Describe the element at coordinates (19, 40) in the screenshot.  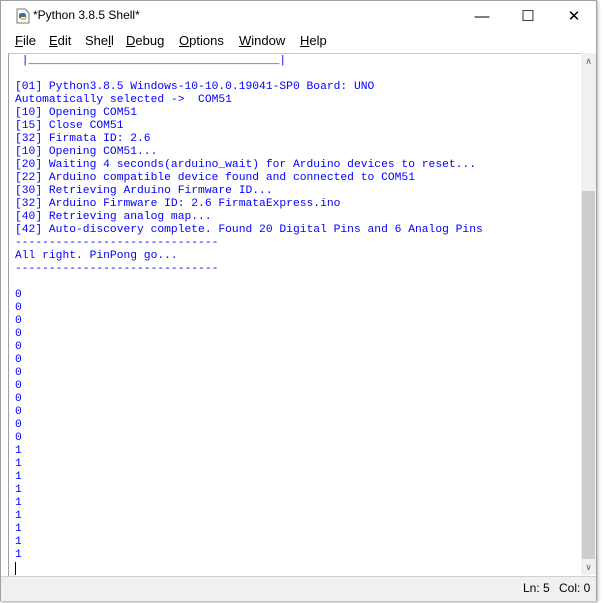
I see `menu-file-accel: F` at that location.